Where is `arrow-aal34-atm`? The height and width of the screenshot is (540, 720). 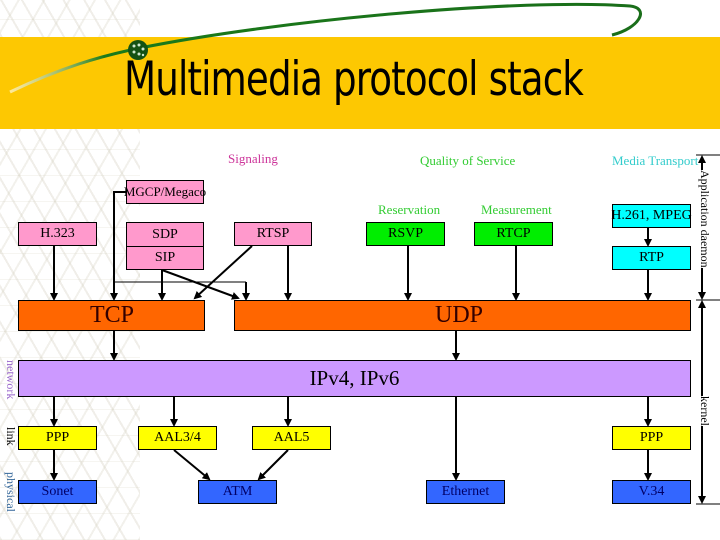 arrow-aal34-atm is located at coordinates (192, 465).